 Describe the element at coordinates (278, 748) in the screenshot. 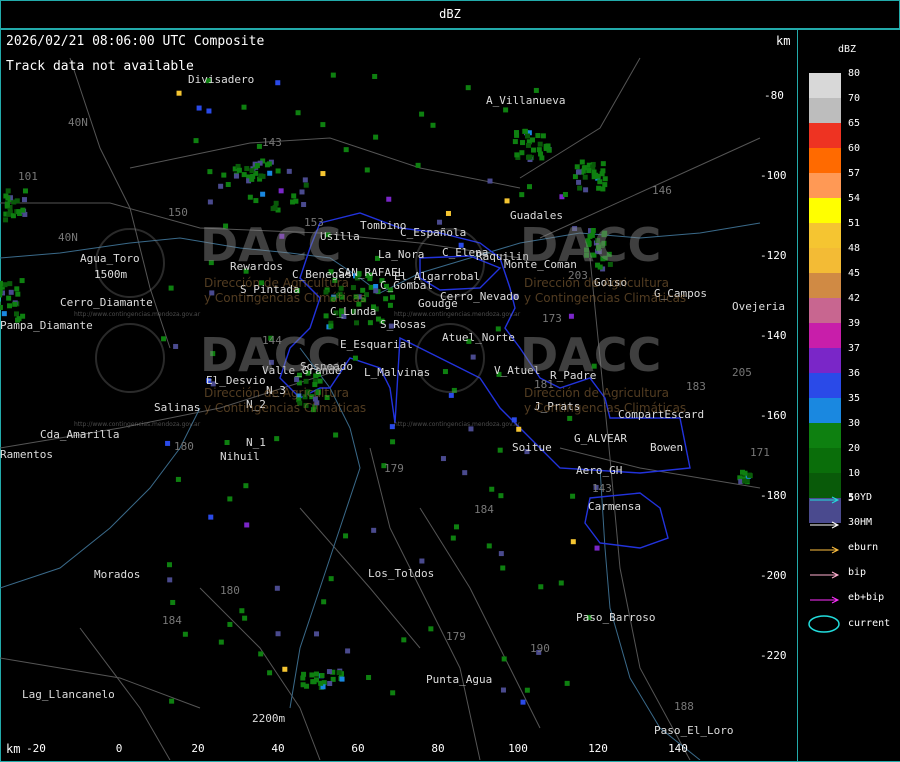

I see `x-tick-label: 40` at that location.